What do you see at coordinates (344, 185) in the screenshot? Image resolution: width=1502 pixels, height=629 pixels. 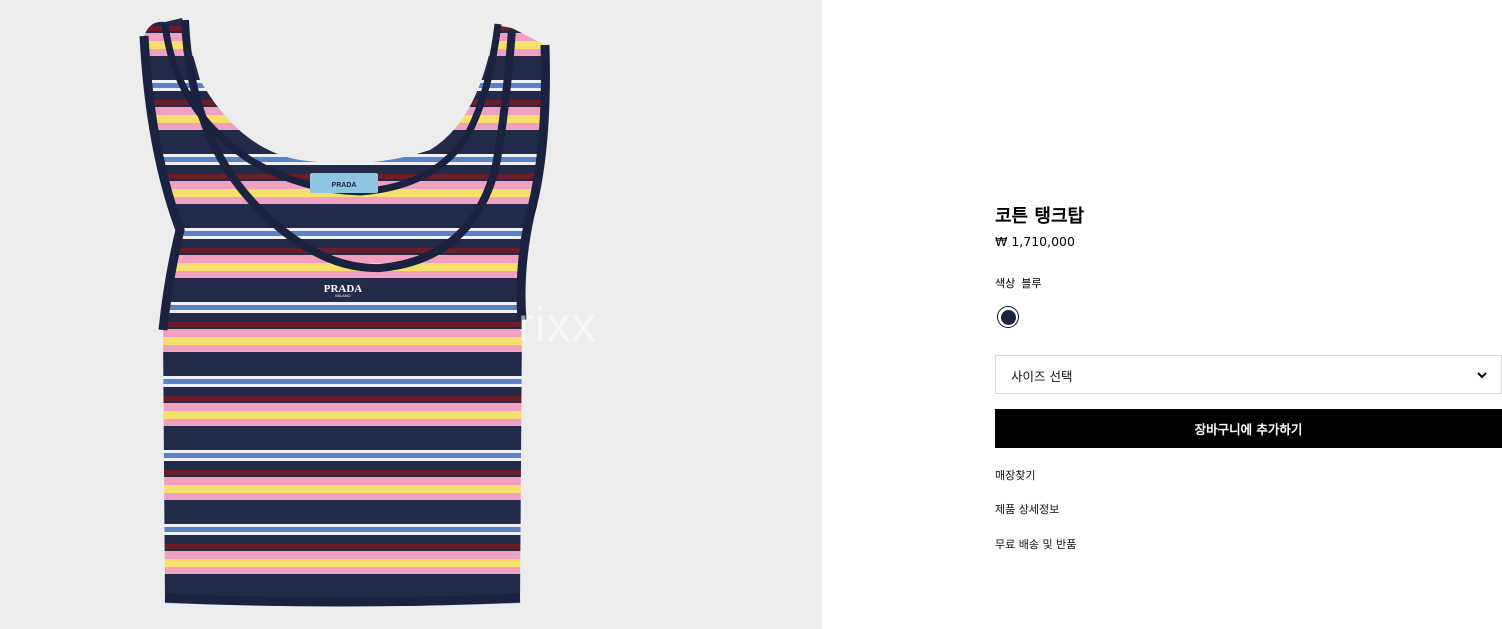 I see `neck-label-text: PRADA` at bounding box center [344, 185].